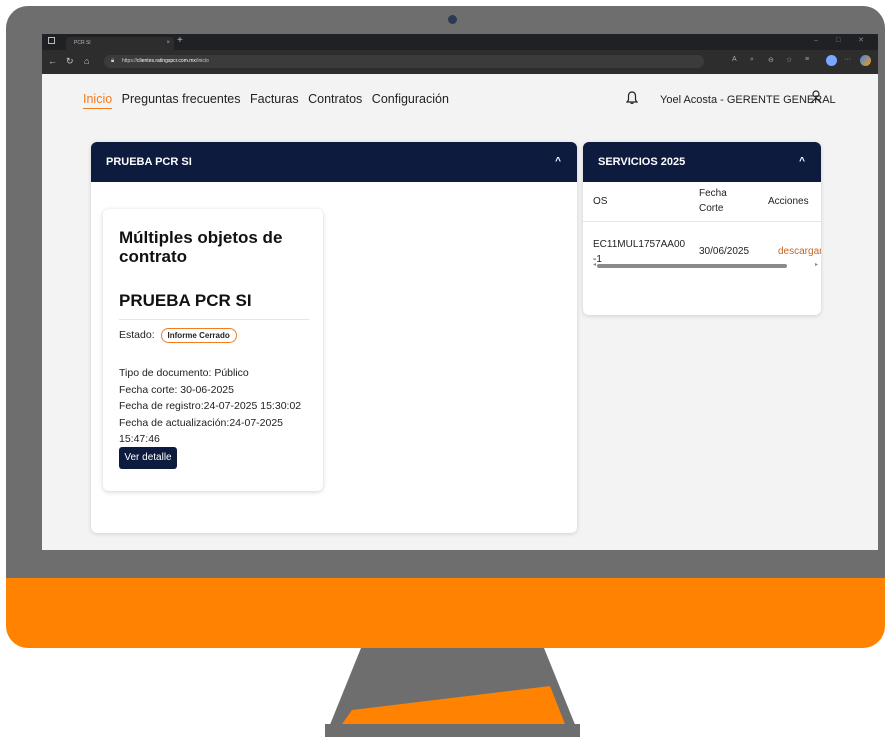 Image resolution: width=885 pixels, height=737 pixels. I want to click on url-path: /inicio, so click(202, 61).